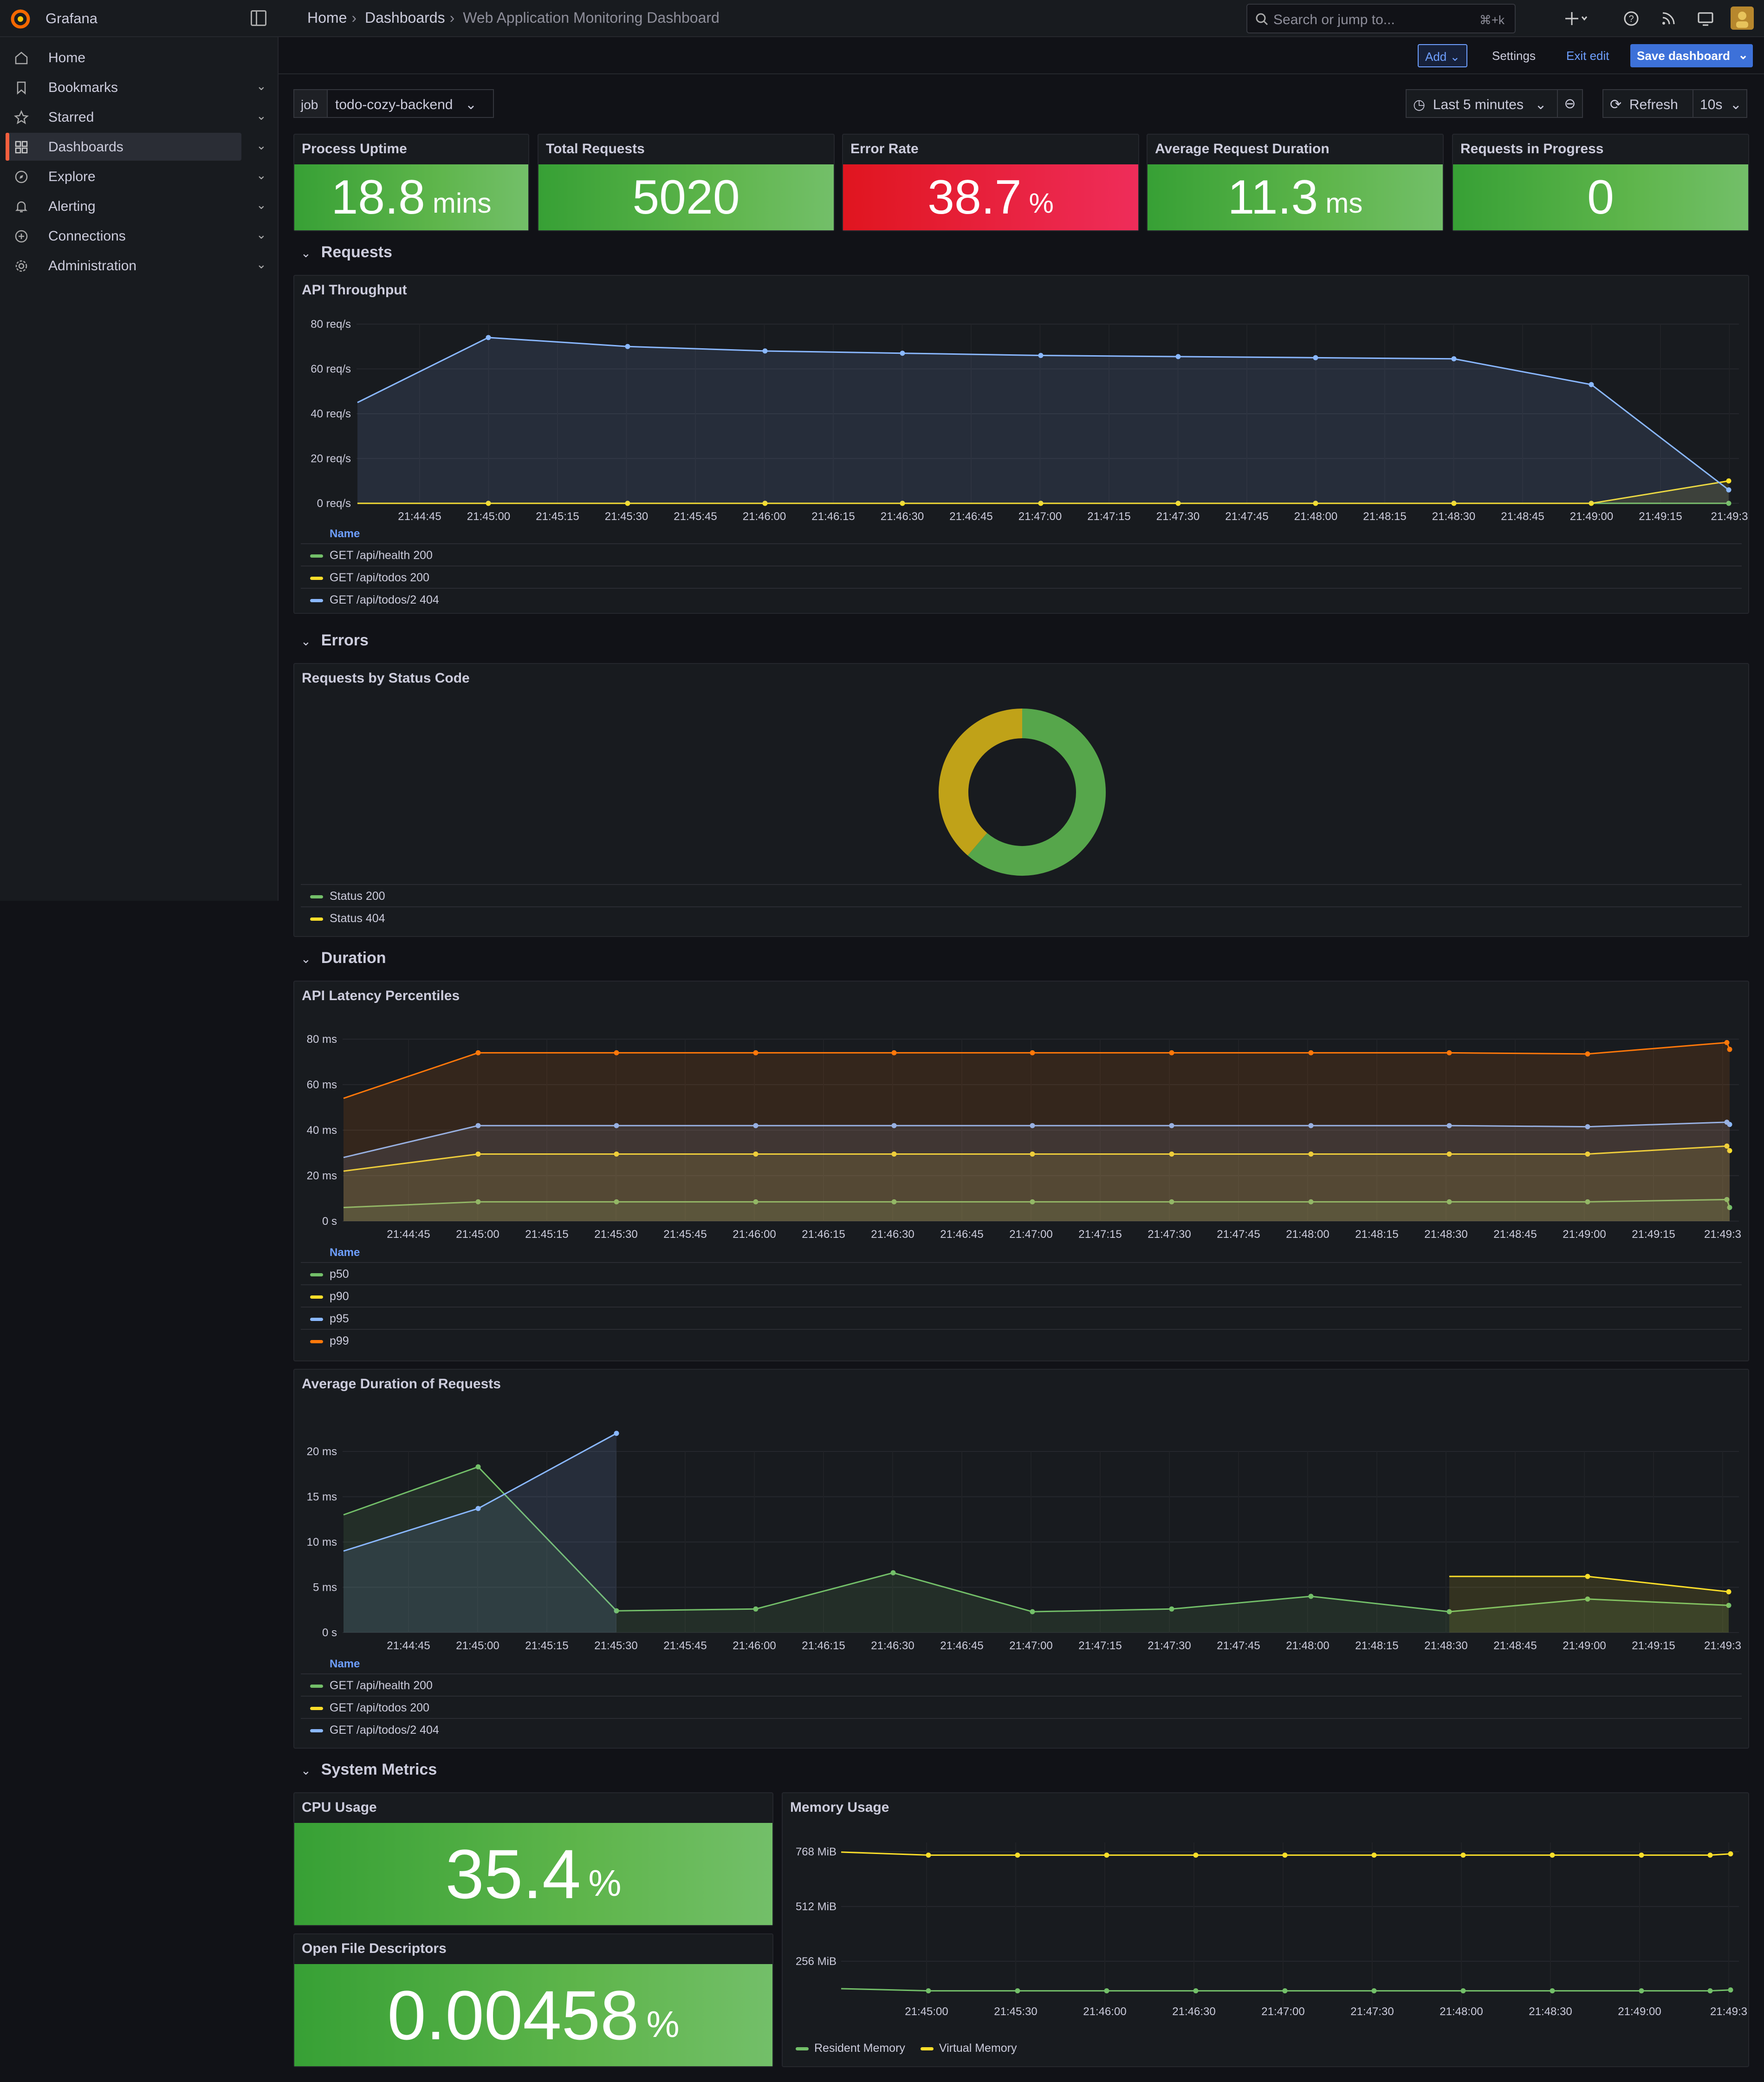 The width and height of the screenshot is (1764, 2082). I want to click on stat-panel-total-requests: Total Requests 5020, so click(686, 183).